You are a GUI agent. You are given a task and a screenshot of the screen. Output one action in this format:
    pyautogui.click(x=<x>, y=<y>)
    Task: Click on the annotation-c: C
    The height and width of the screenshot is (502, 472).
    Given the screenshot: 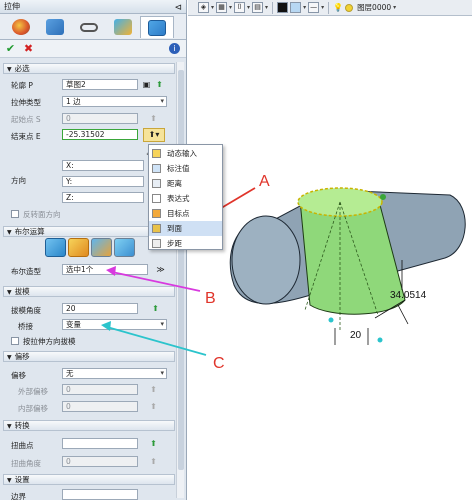 What is the action you would take?
    pyautogui.click(x=219, y=363)
    